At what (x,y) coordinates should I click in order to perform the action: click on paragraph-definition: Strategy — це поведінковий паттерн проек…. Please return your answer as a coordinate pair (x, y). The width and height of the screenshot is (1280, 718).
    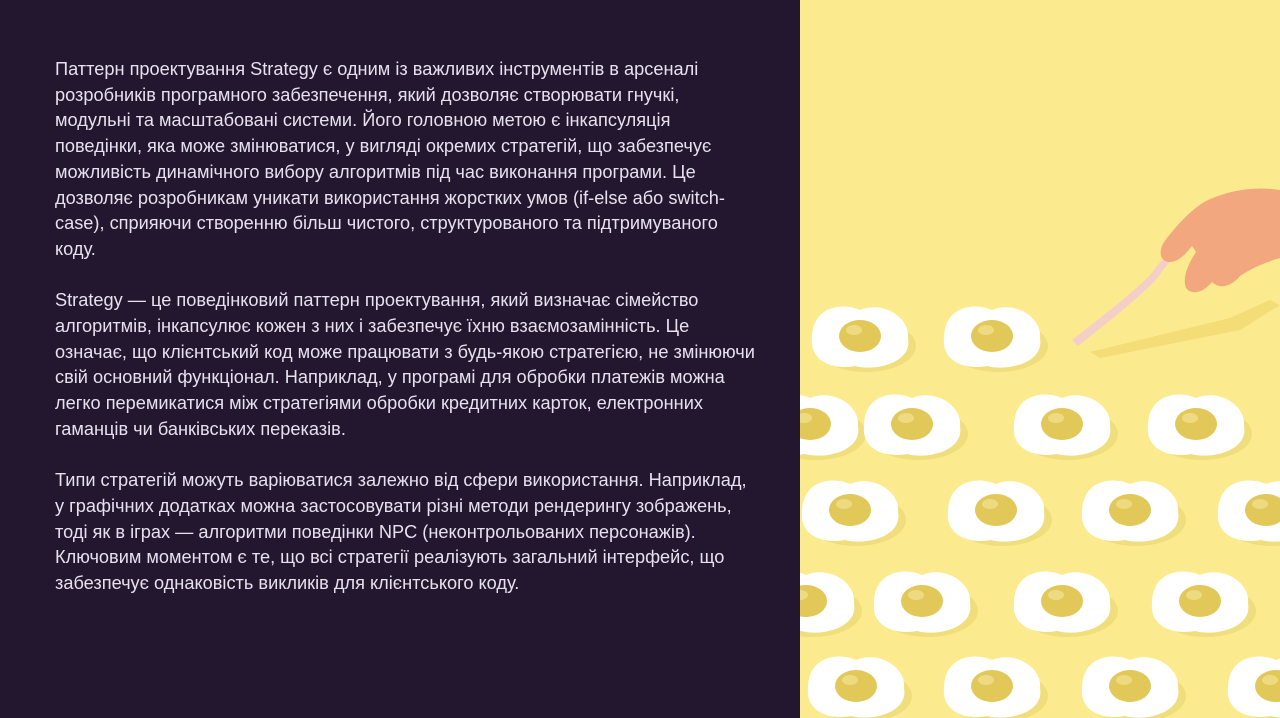
    Looking at the image, I should click on (405, 364).